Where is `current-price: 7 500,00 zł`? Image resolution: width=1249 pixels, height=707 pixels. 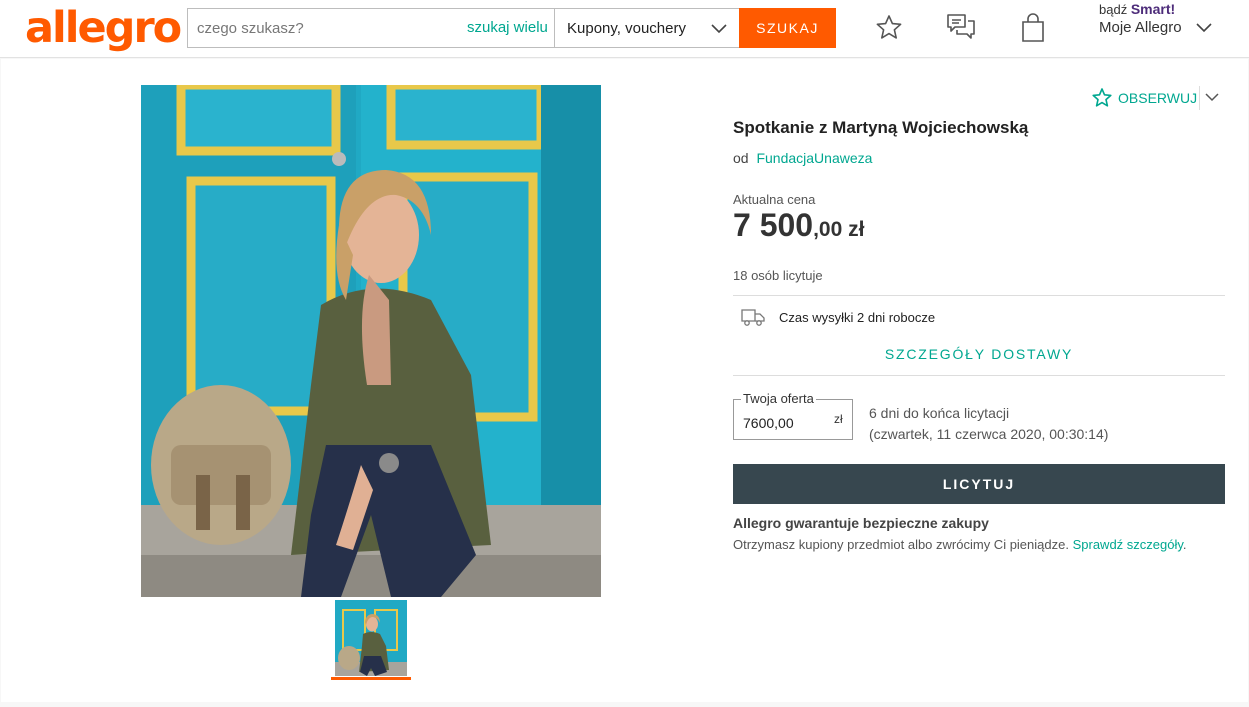
current-price: 7 500,00 zł is located at coordinates (798, 225).